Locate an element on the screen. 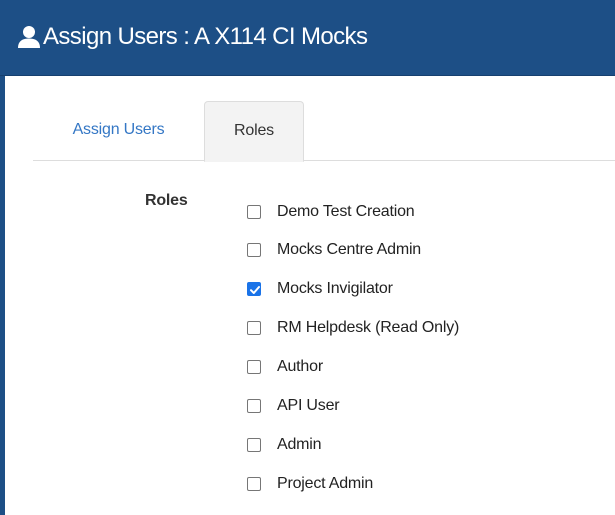  role-label: Demo Test Creation is located at coordinates (346, 211).